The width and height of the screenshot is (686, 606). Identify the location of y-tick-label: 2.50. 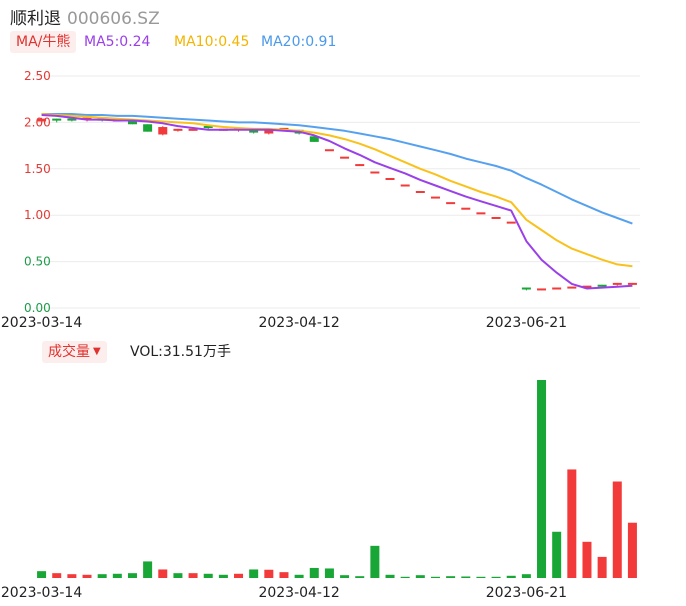
(37, 76).